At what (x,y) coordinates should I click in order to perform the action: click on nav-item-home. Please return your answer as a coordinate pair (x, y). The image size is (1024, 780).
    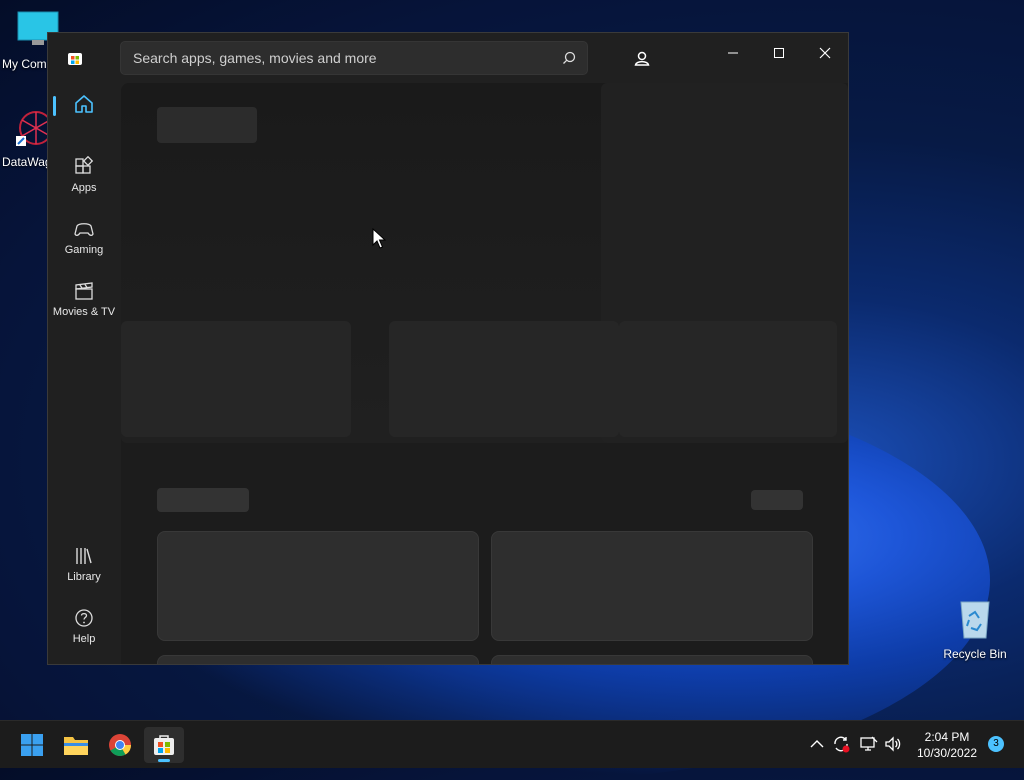
    Looking at the image, I should click on (84, 106).